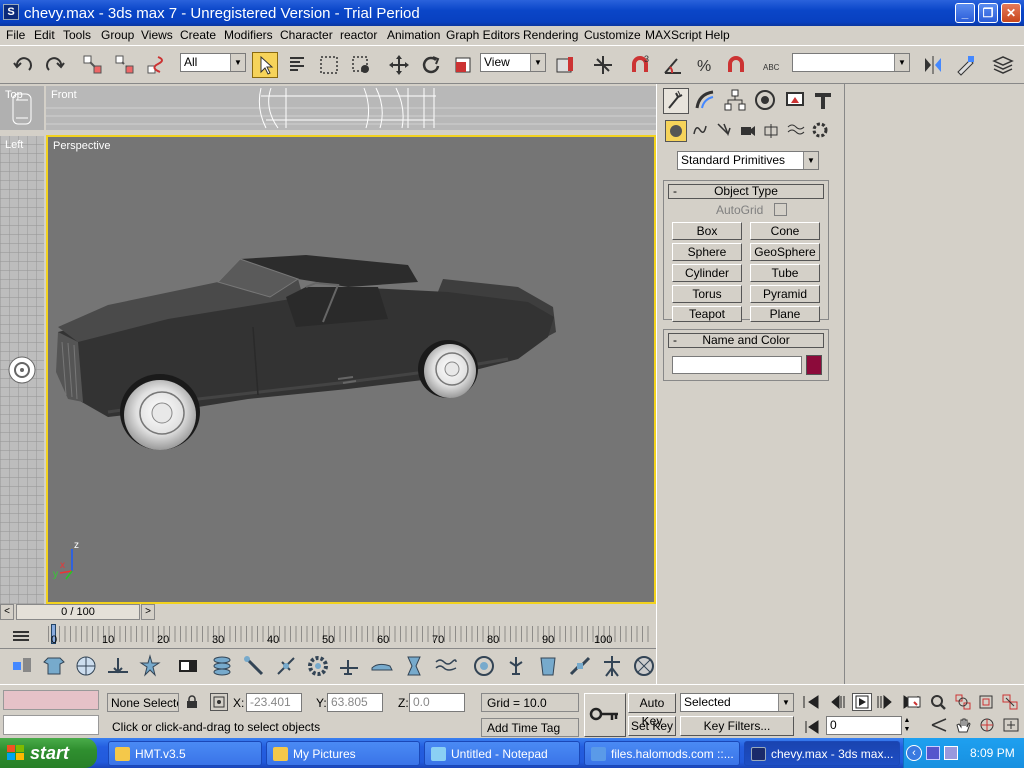  Describe the element at coordinates (11, 12) in the screenshot. I see `app-icon: S` at that location.